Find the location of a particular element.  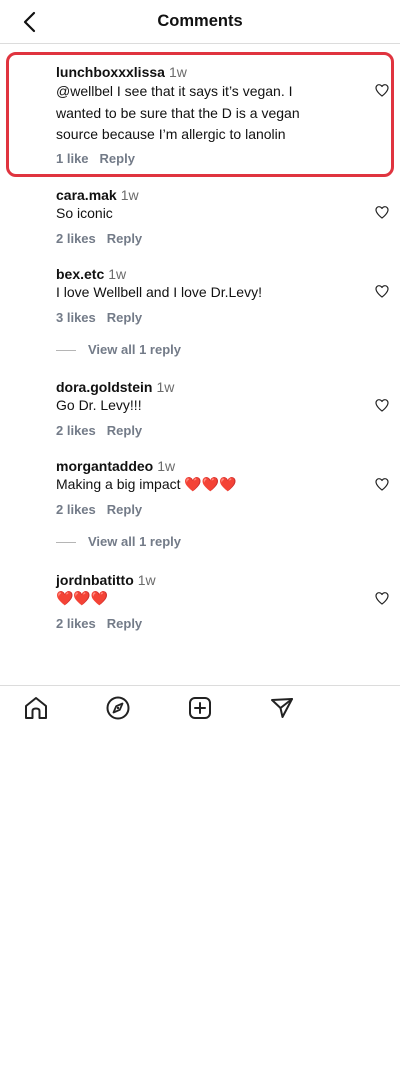

nav-home-button is located at coordinates (36, 708).